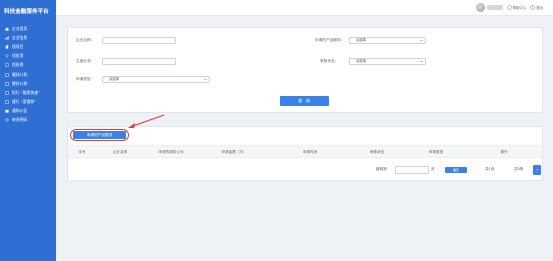  Describe the element at coordinates (18, 46) in the screenshot. I see `sidebar-item-label: 找项目` at that location.